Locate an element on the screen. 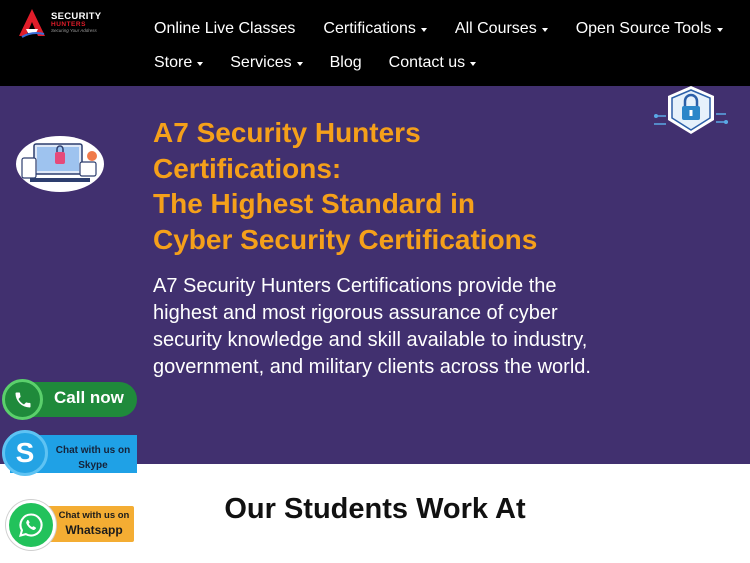 This screenshot has width=750, height=563. nav-open-source-tools: Open Source Tools is located at coordinates (649, 29).